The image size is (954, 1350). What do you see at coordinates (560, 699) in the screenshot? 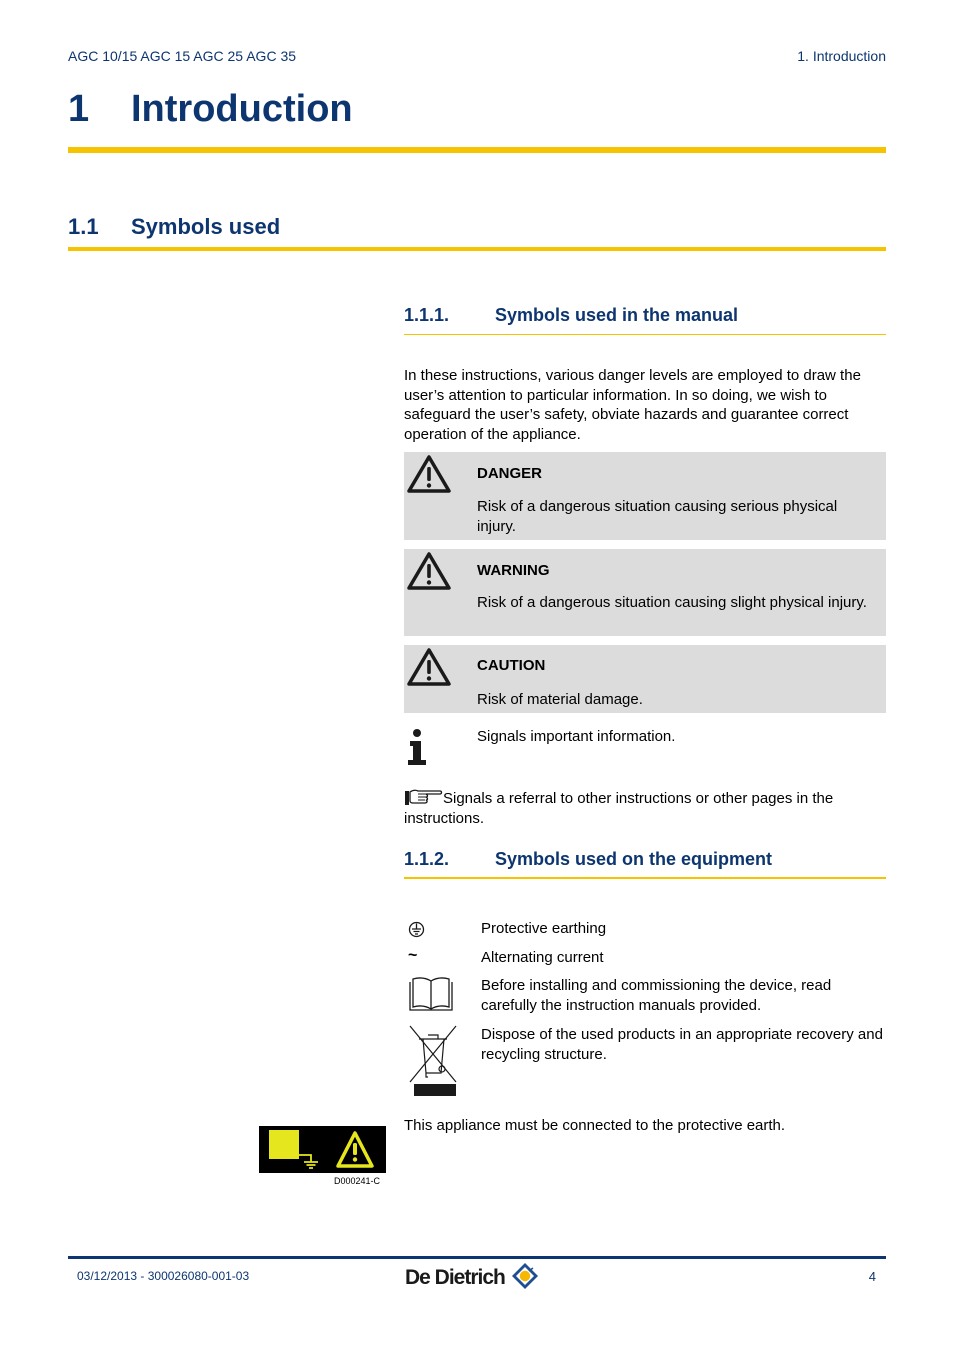
I see `notice-text: Risk of material damage.` at bounding box center [560, 699].